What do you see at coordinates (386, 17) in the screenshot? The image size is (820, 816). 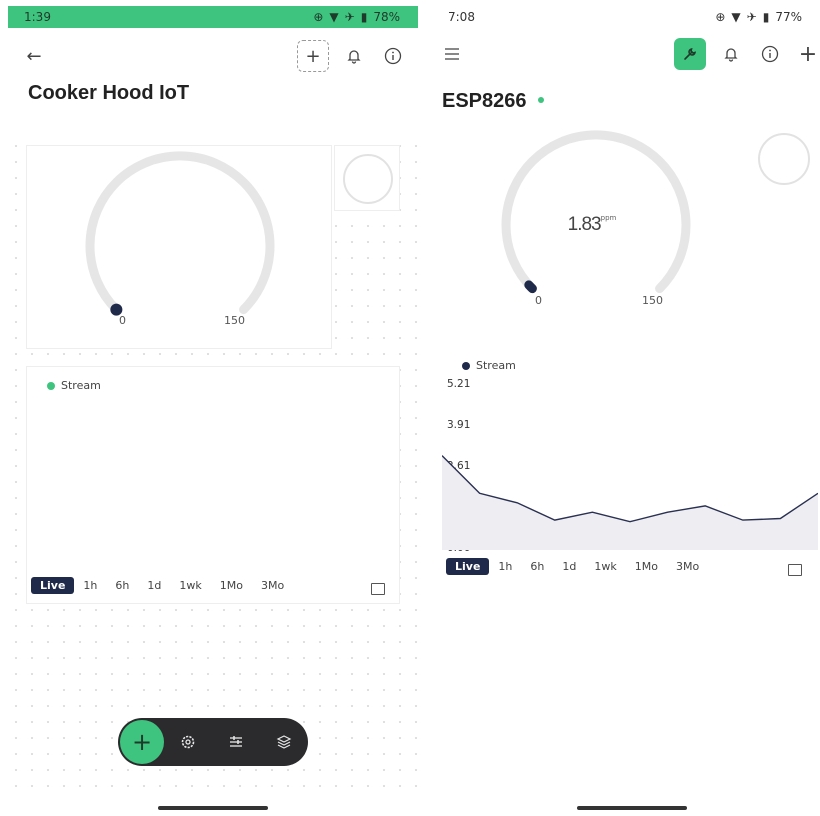 I see `battery-level: 78%` at bounding box center [386, 17].